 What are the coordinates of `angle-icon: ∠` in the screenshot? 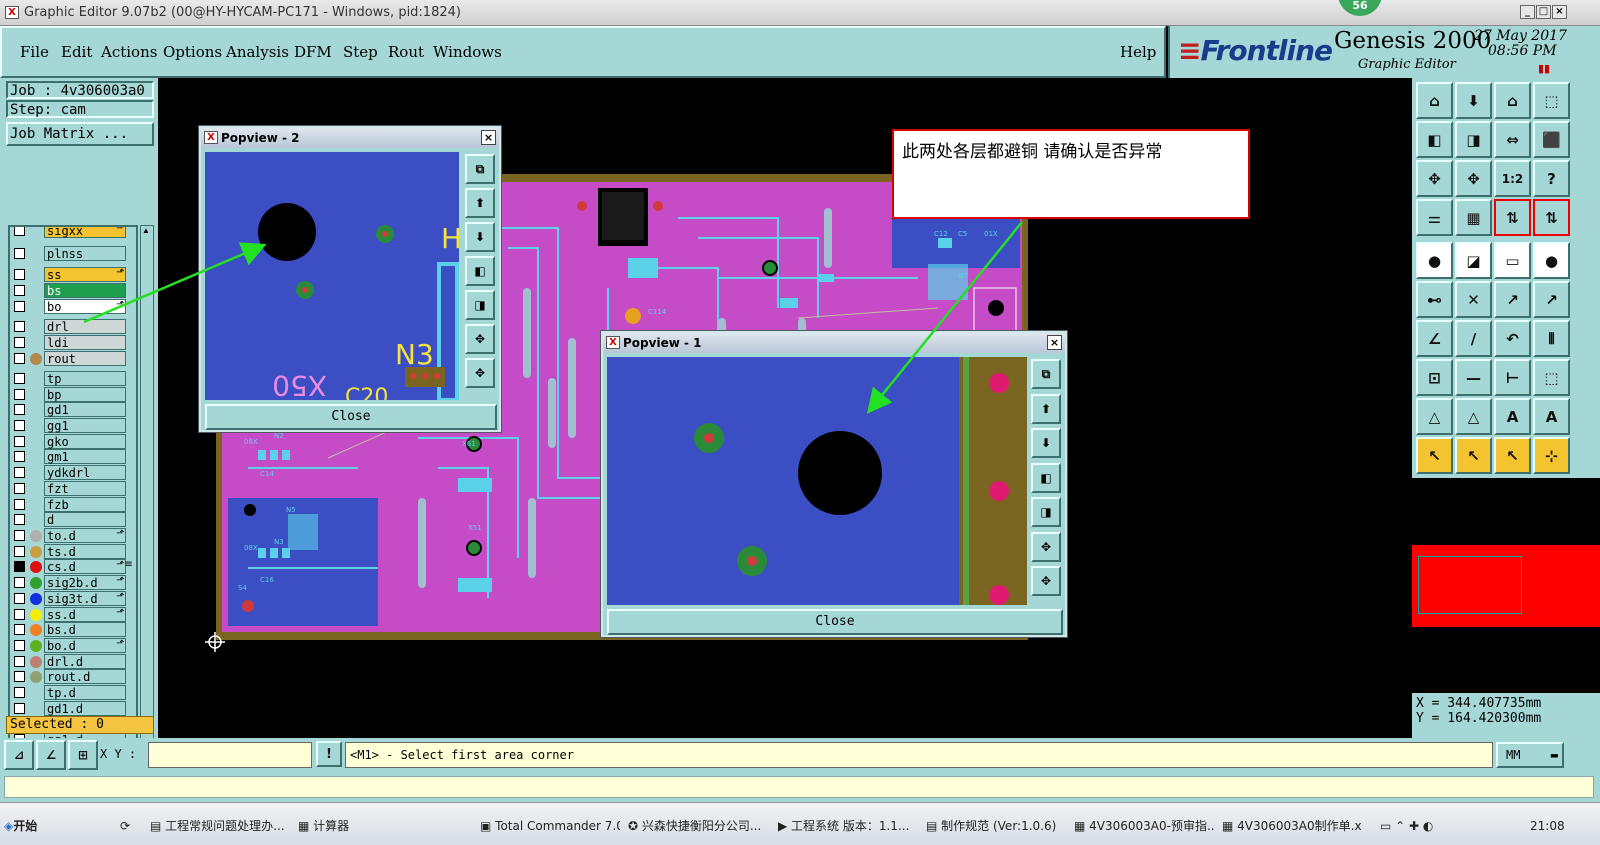 It's located at (51, 755).